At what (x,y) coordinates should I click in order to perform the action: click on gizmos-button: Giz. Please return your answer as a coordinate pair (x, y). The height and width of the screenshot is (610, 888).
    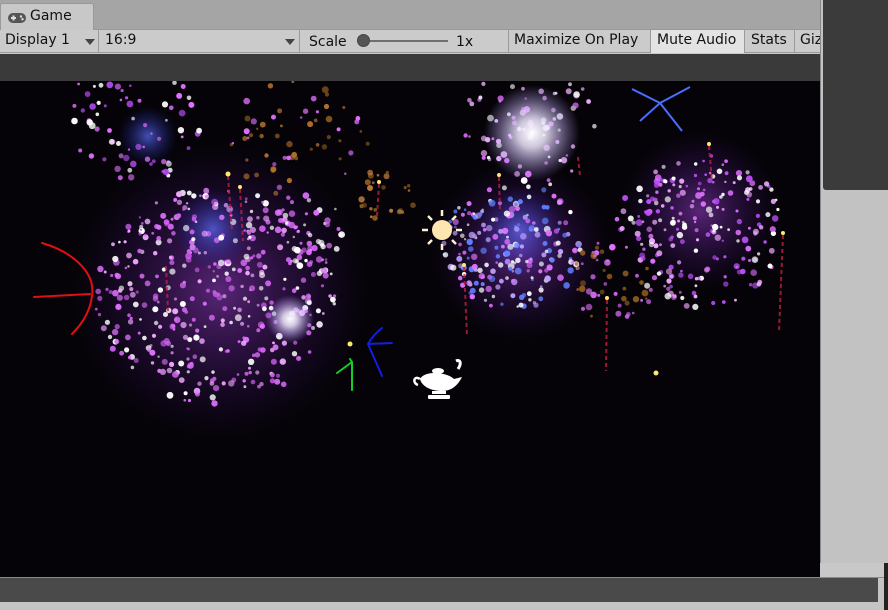
    Looking at the image, I should click on (807, 41).